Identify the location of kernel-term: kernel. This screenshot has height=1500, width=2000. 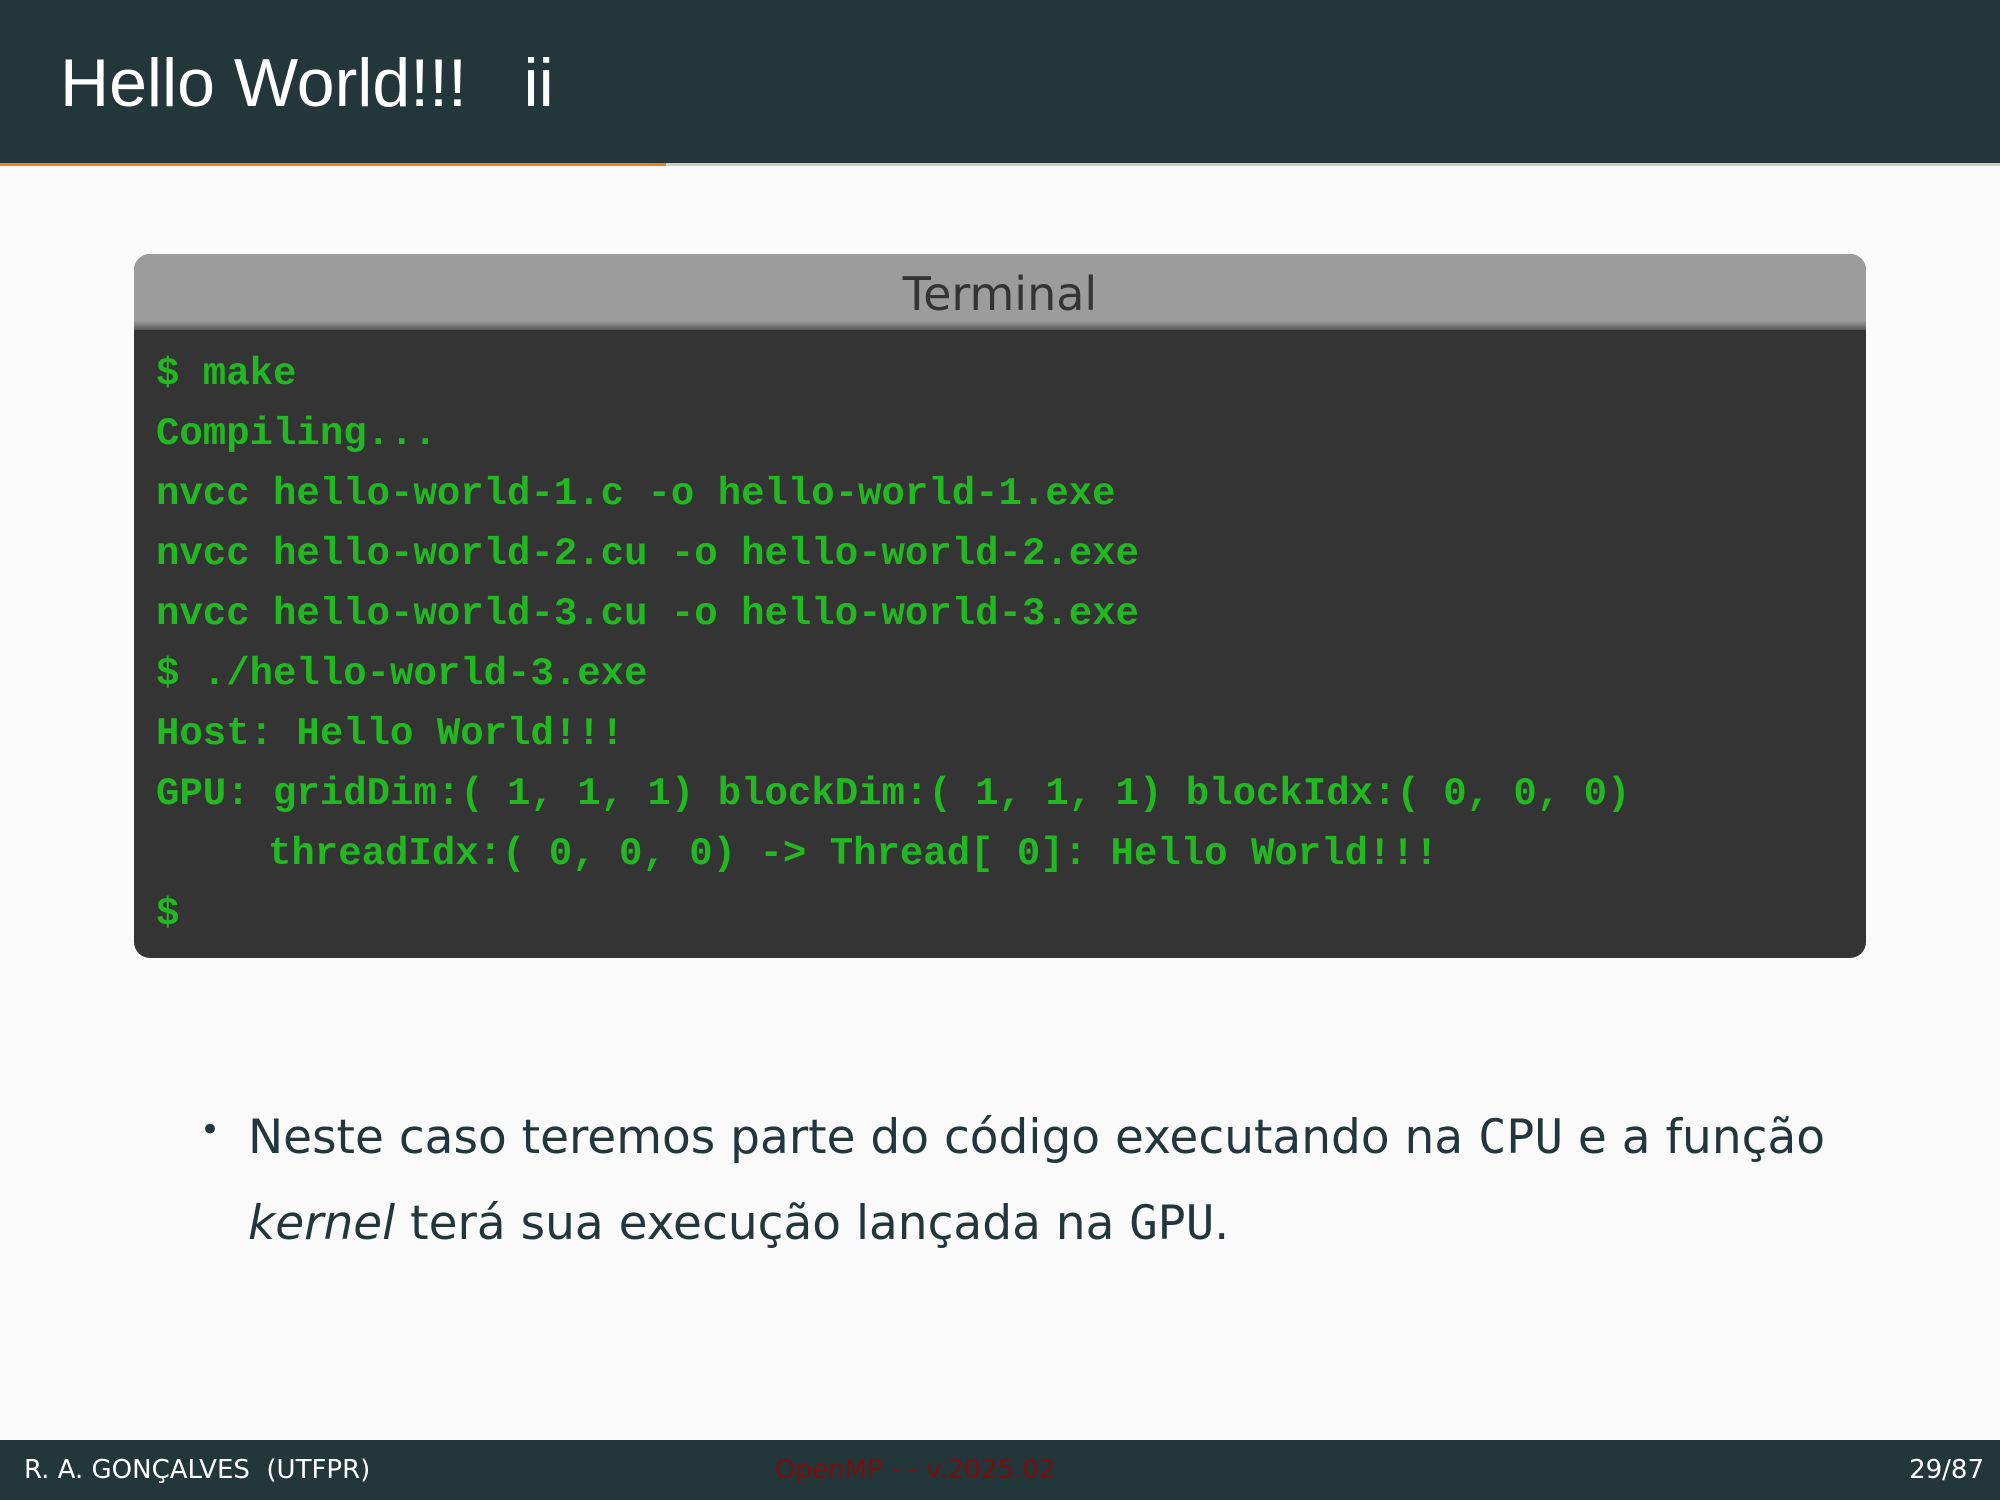
(322, 1223).